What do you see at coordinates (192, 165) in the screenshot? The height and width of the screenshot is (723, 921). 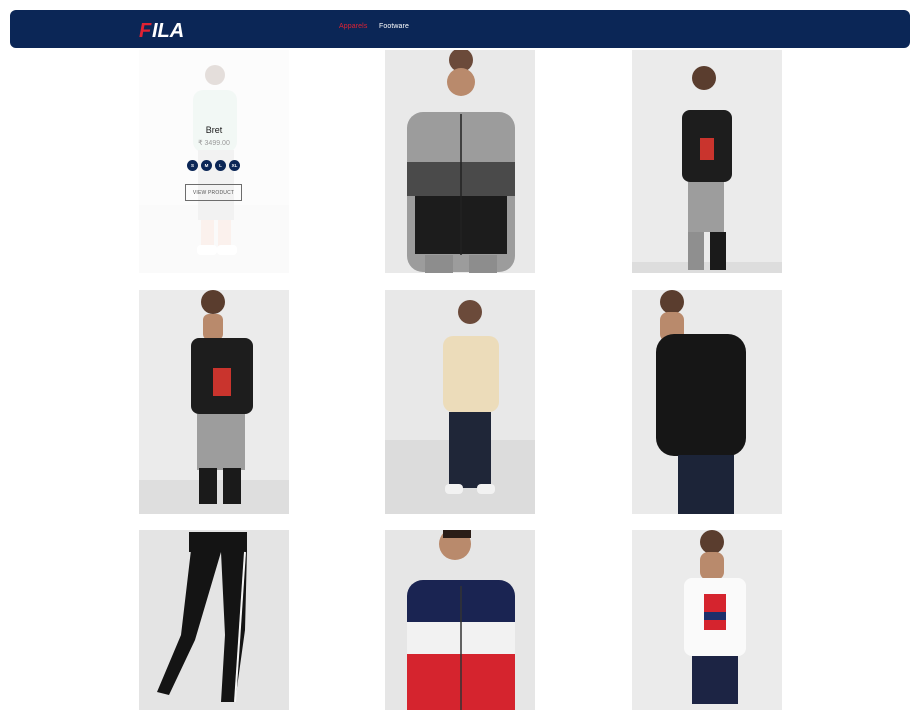 I see `size-s: S` at bounding box center [192, 165].